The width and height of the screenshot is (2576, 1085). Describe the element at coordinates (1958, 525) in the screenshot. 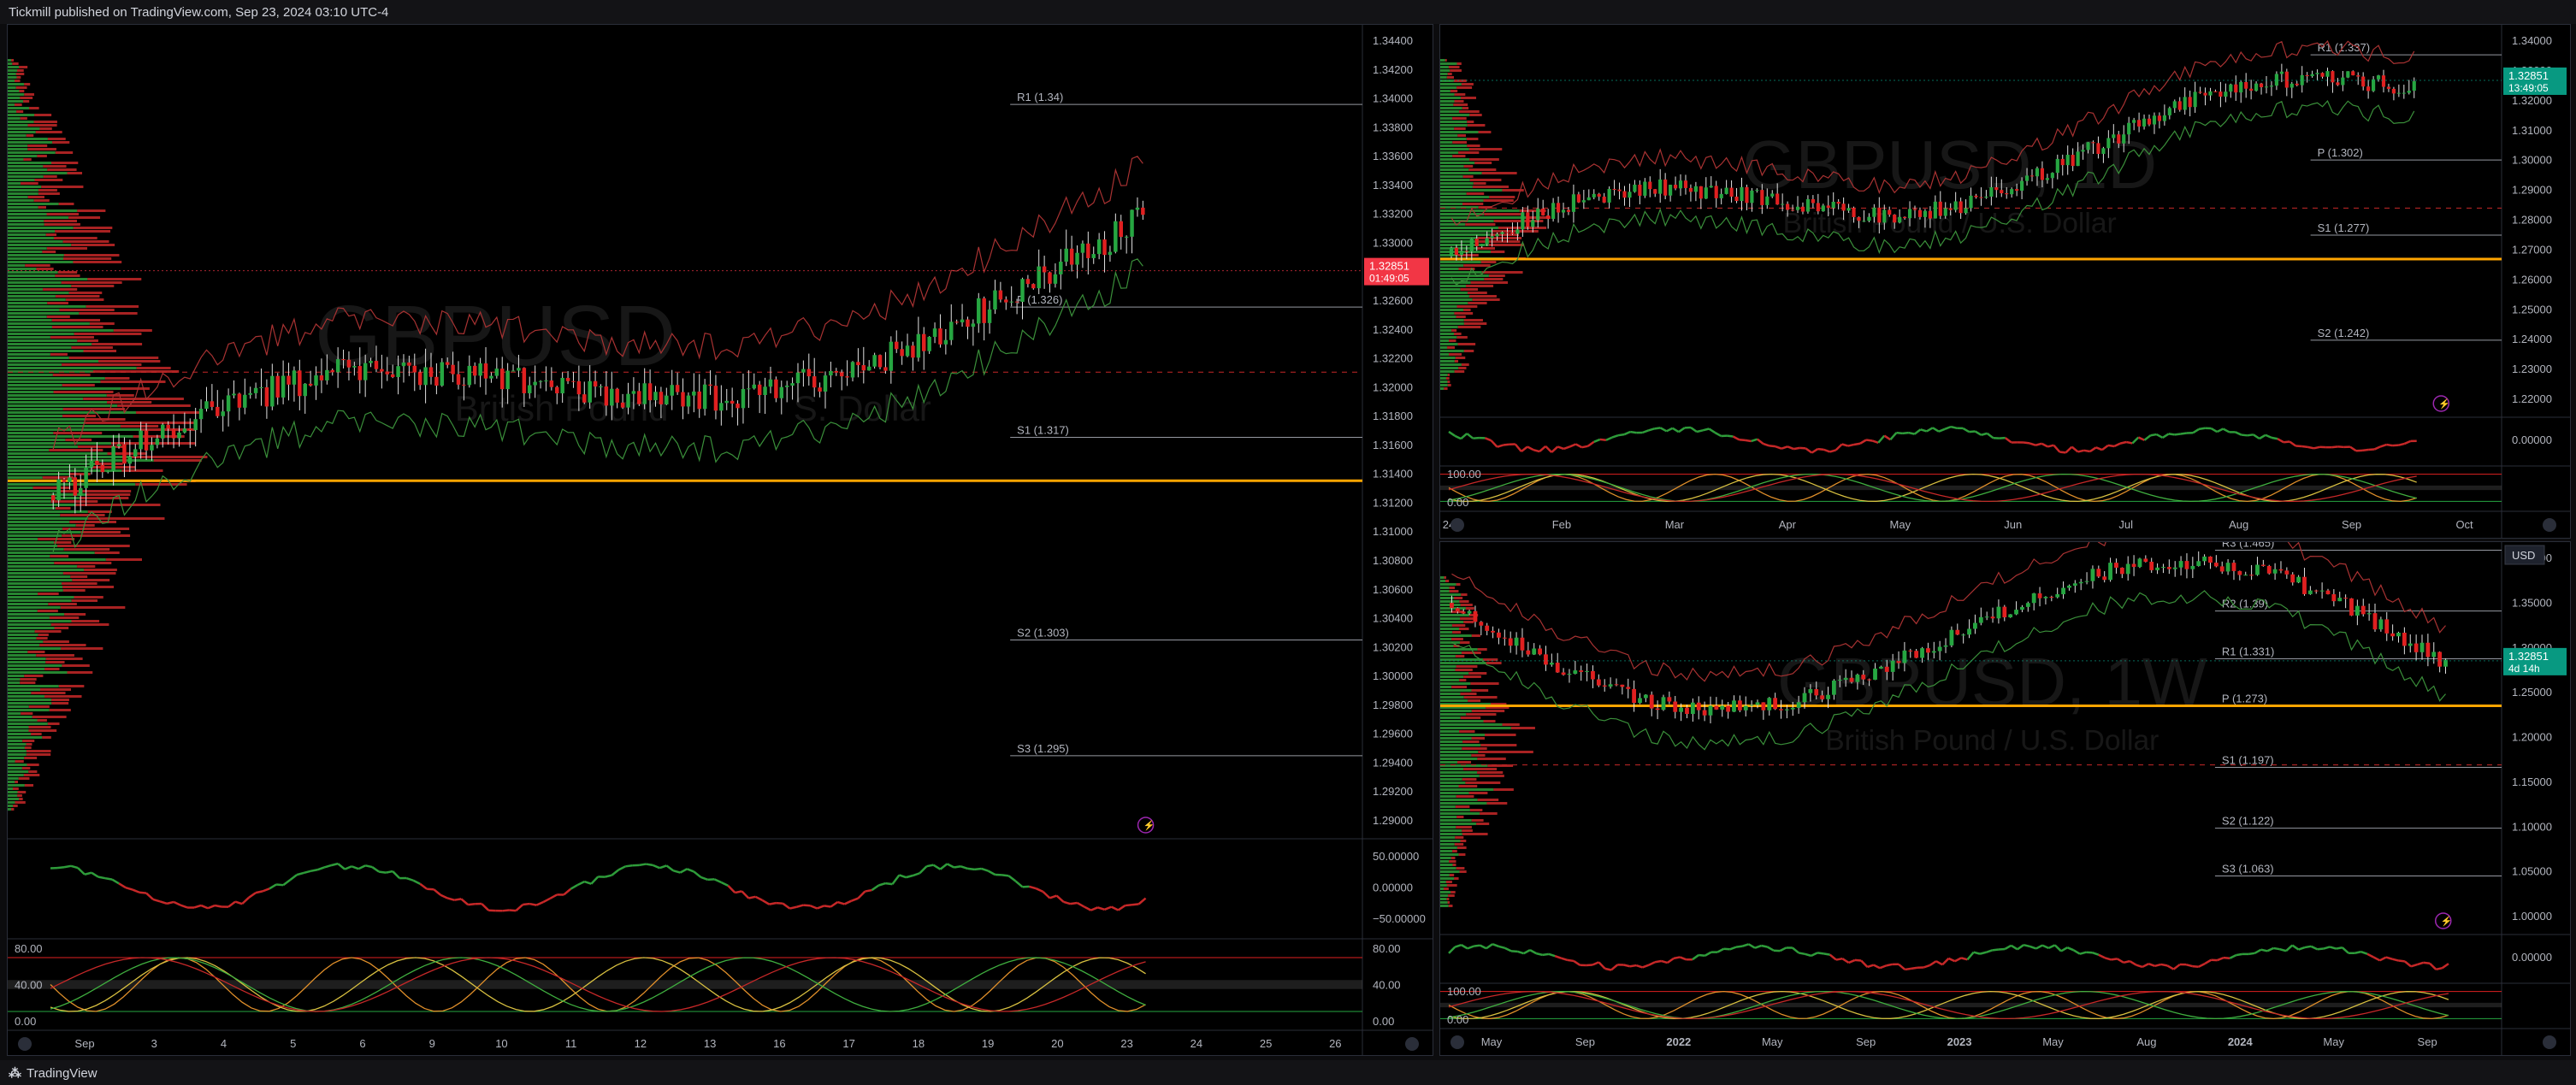

I see `time-axis: 24 Feb Mar Apr May Jun Jul Aug Sep Oct` at that location.